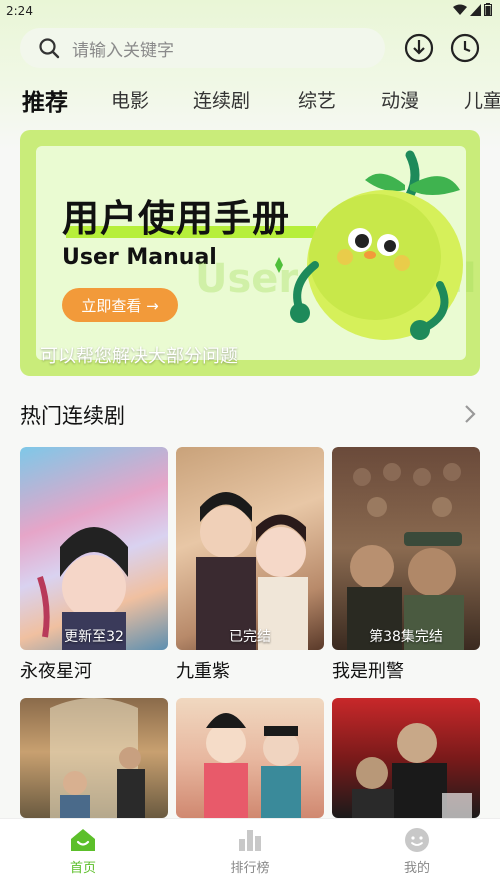 This screenshot has width=500, height=888. Describe the element at coordinates (368, 671) in the screenshot. I see `series-title: 我是刑警` at that location.